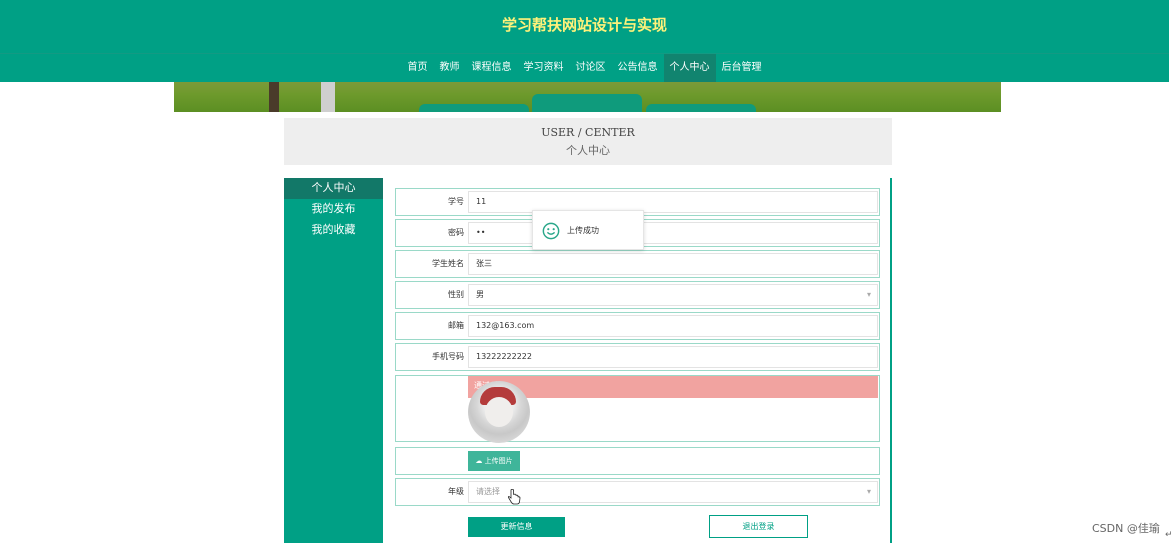  Describe the element at coordinates (456, 491) in the screenshot. I see `grade-label: 年级` at that location.